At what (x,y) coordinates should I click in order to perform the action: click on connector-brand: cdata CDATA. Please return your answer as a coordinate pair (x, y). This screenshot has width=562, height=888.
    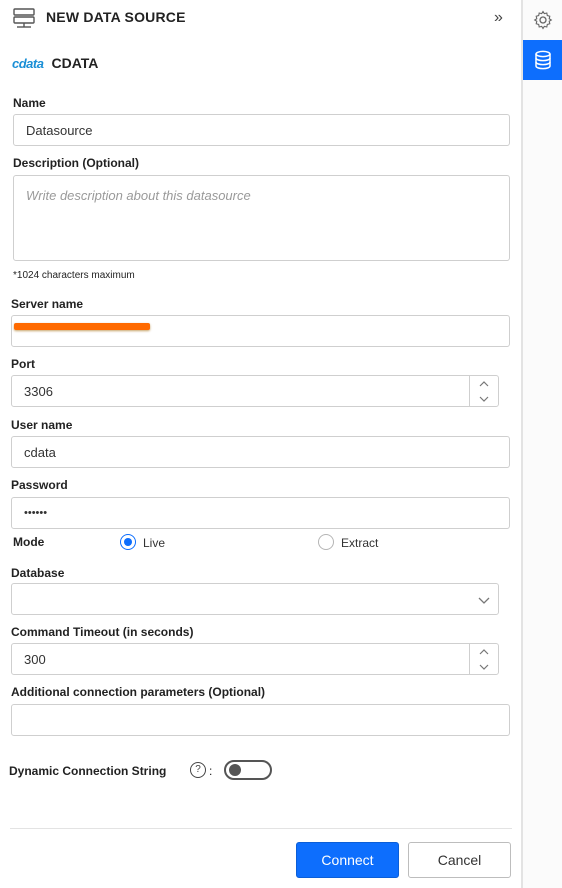
    Looking at the image, I should click on (55, 63).